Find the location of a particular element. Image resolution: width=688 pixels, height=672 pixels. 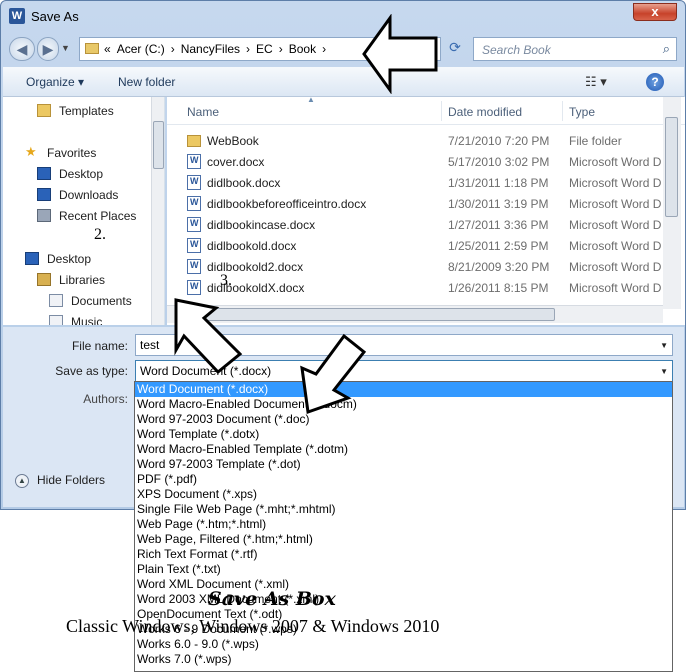

nav-item-label: Music is located at coordinates (87, 320).